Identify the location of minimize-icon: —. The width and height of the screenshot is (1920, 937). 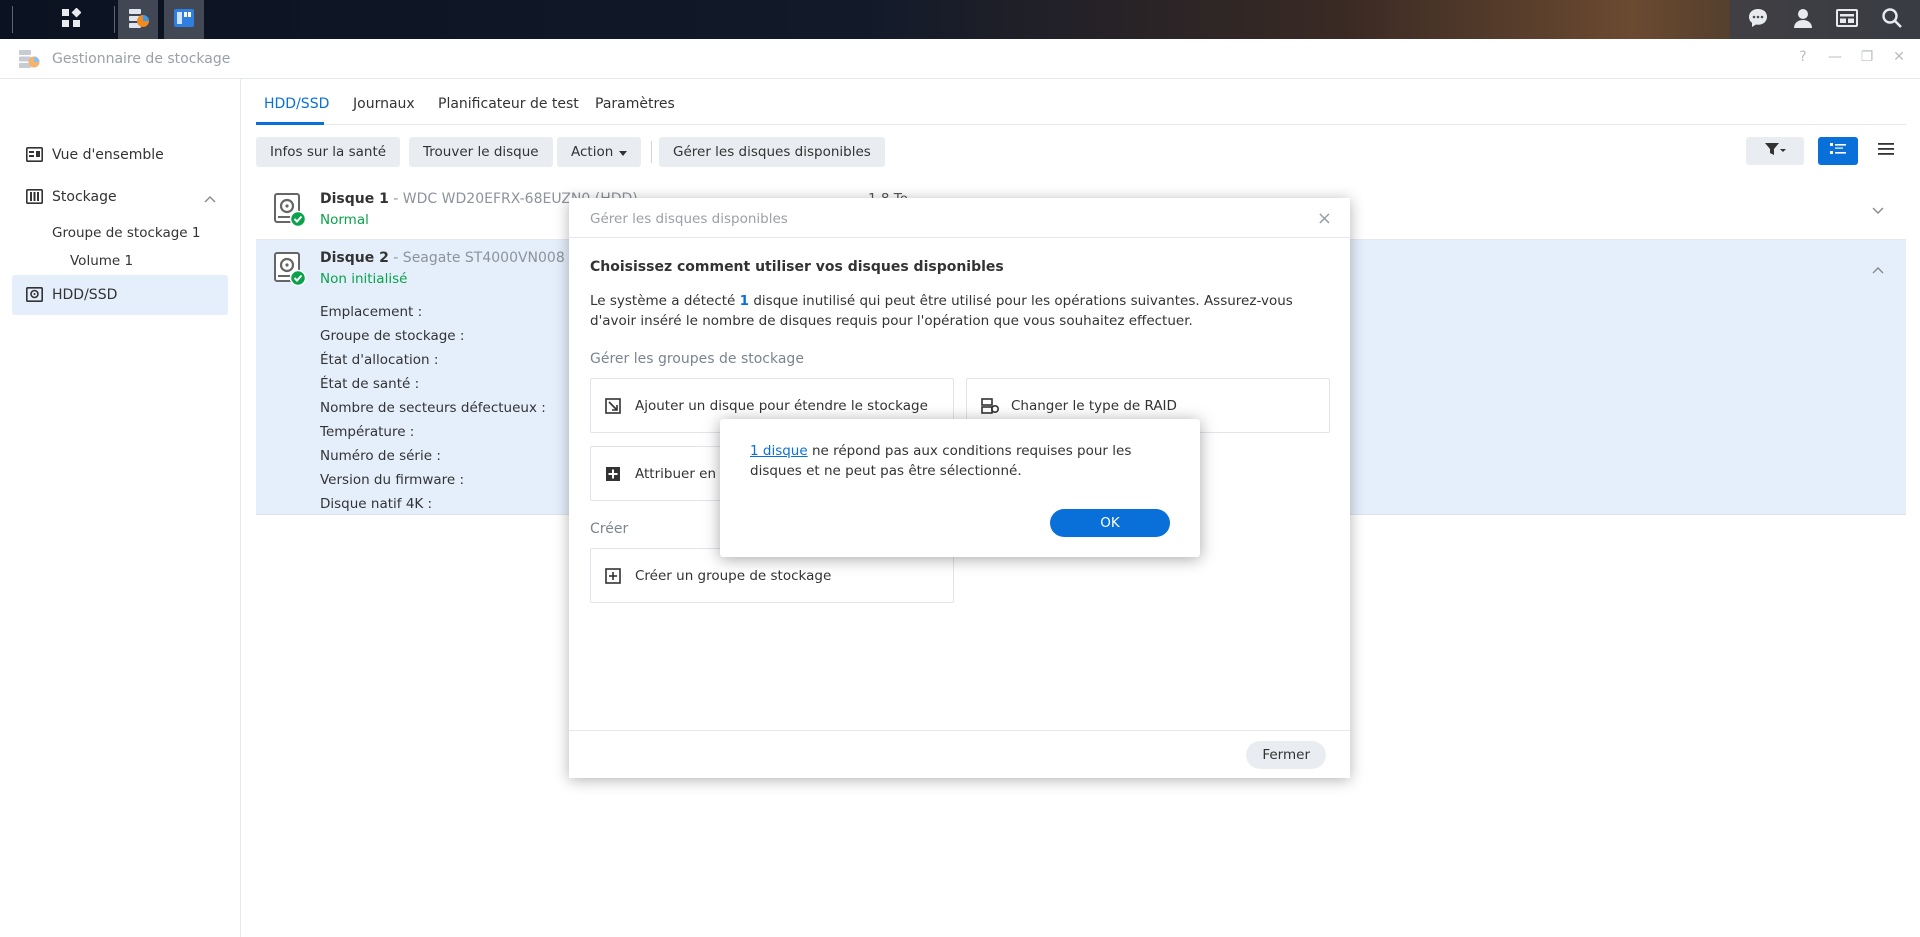
(1835, 57).